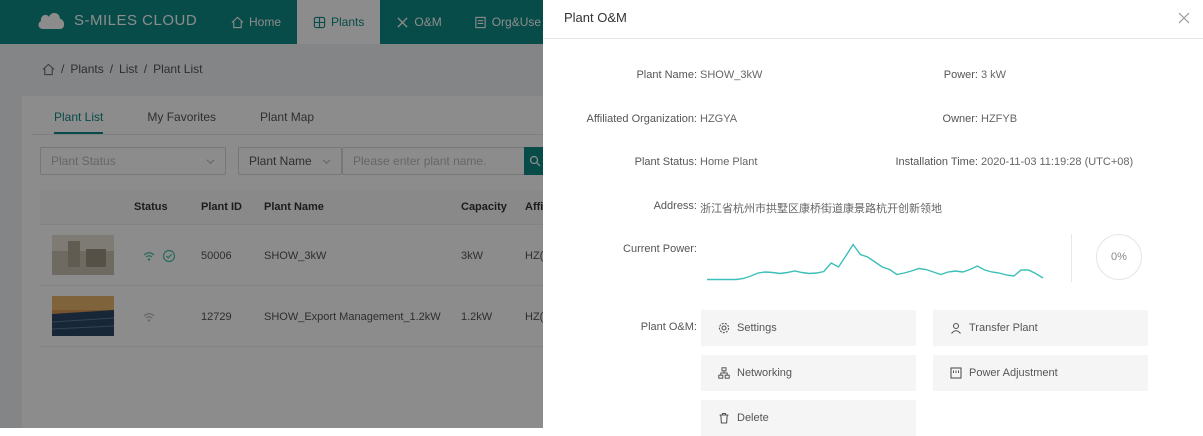  I want to click on plant-status-value: Home Plant, so click(729, 162).